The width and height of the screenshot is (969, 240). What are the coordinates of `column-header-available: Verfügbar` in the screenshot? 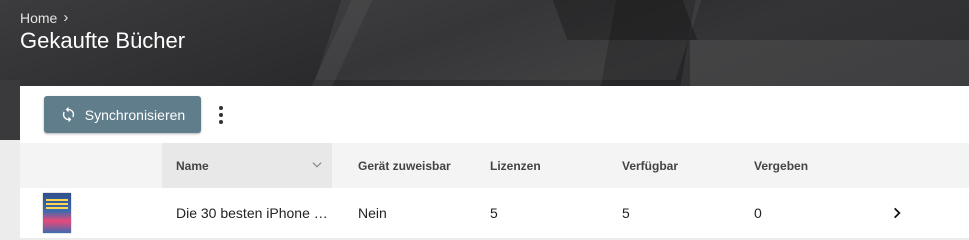 It's located at (650, 165).